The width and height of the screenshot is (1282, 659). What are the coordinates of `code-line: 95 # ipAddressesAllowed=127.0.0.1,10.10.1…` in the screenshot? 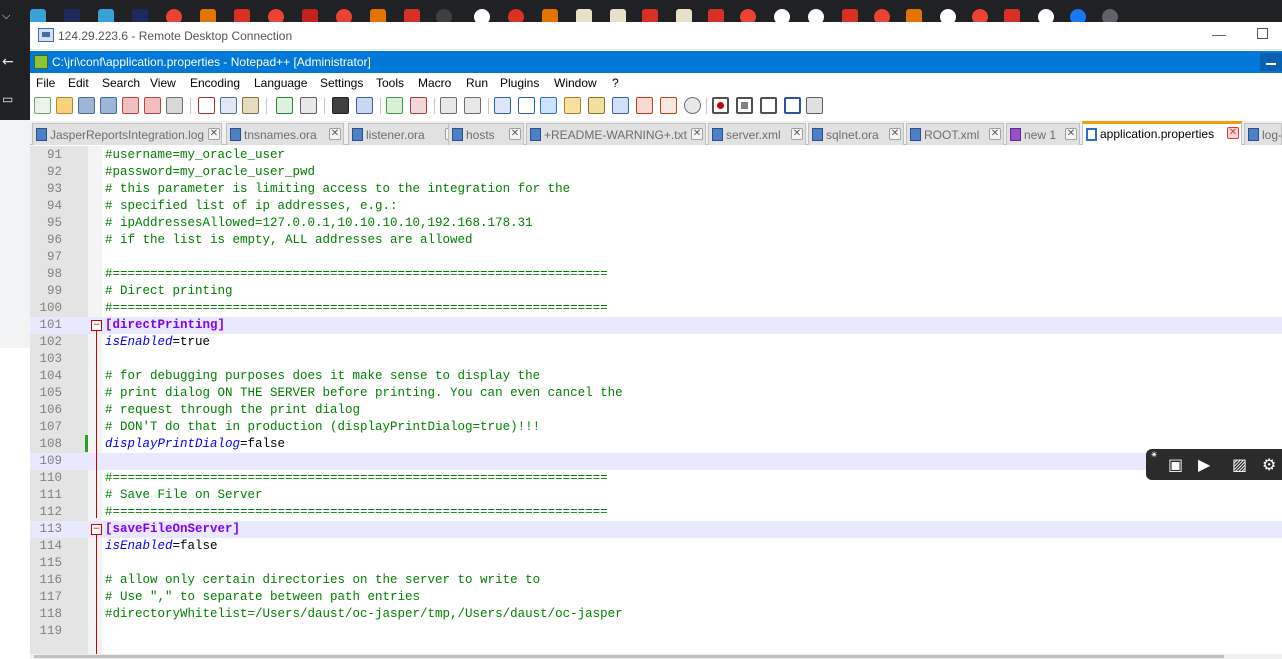 It's located at (656, 223).